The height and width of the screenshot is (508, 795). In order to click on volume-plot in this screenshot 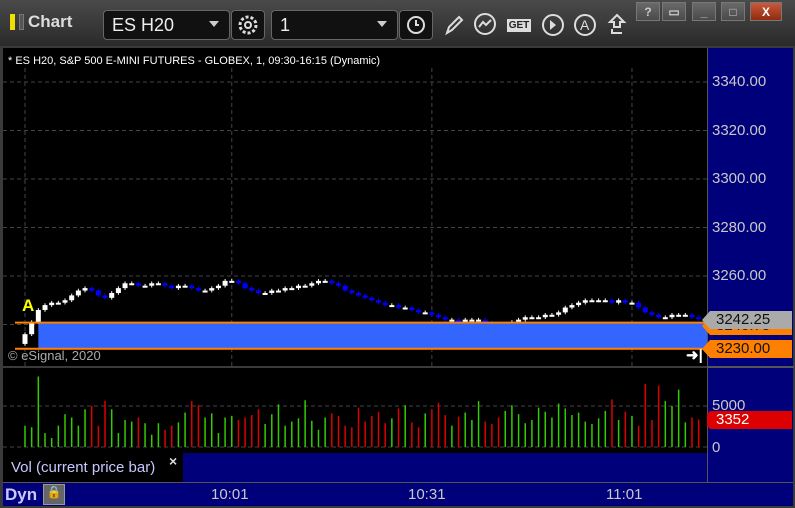, I will do `click(355, 412)`.